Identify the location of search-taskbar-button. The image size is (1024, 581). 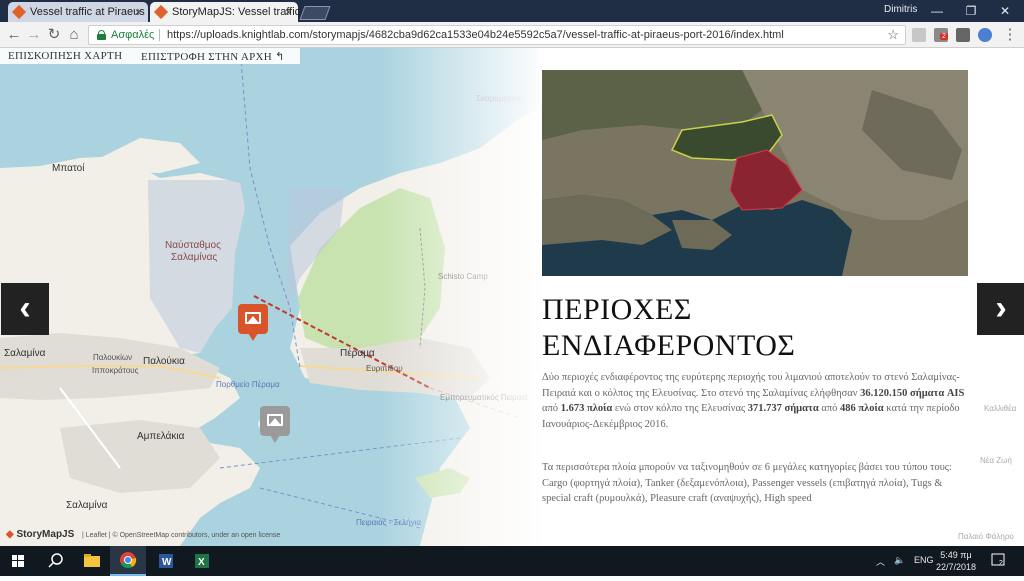
(56, 561).